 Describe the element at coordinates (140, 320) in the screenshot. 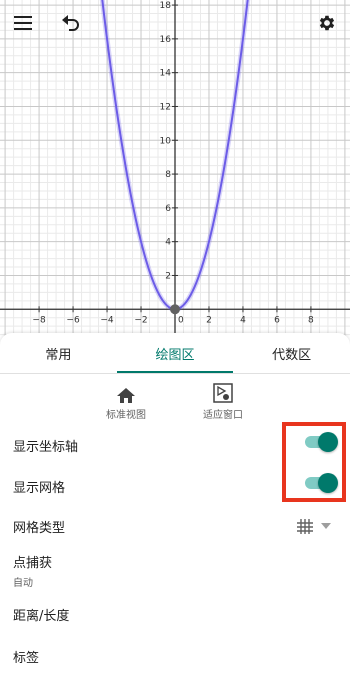

I see `x-tick-label: −2` at that location.